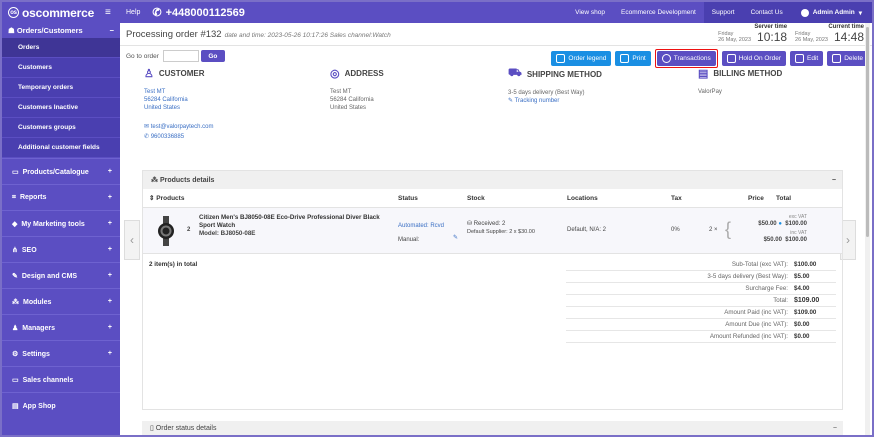 The height and width of the screenshot is (437, 874). What do you see at coordinates (587, 58) in the screenshot?
I see `order-legend-label: Order legend` at bounding box center [587, 58].